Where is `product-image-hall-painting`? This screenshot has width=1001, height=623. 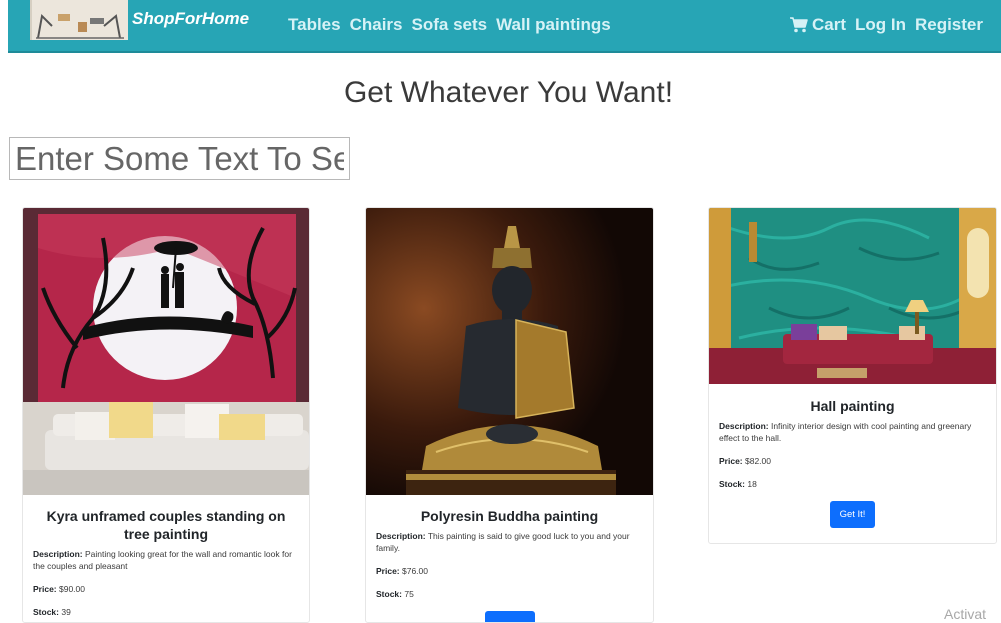
product-image-hall-painting is located at coordinates (853, 296).